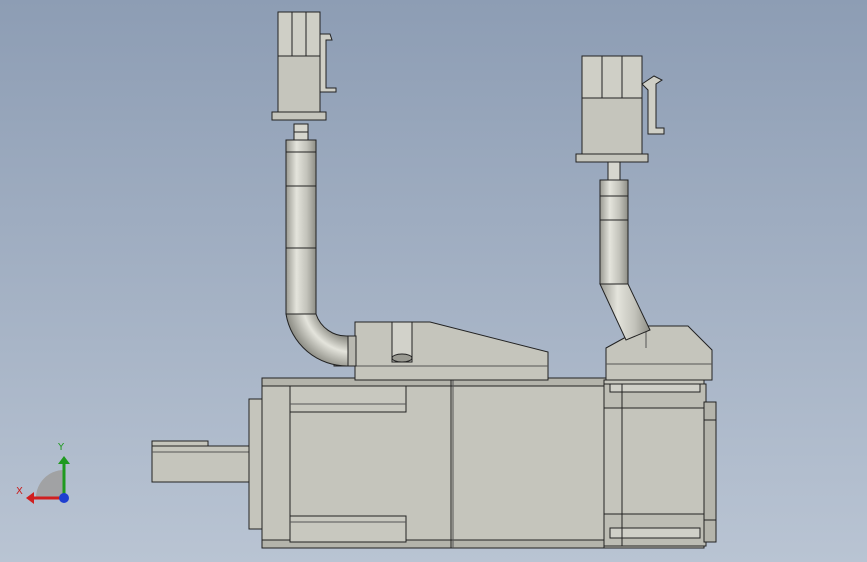 The height and width of the screenshot is (562, 867). What do you see at coordinates (441, 351) in the screenshot?
I see `cable-gland-left` at bounding box center [441, 351].